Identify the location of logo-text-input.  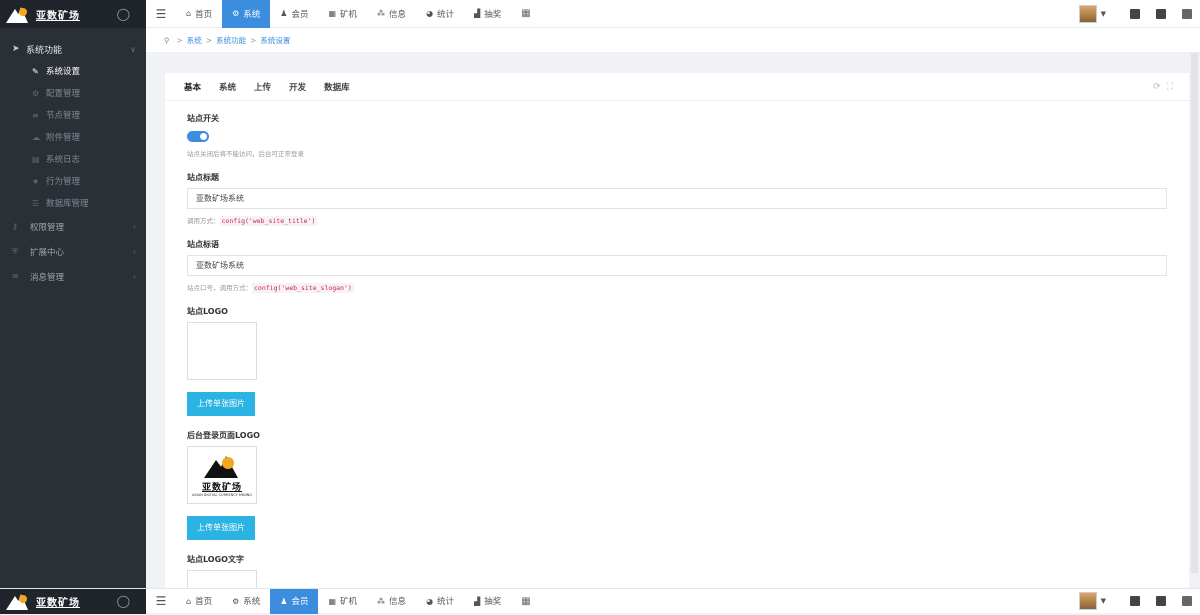
(222, 579).